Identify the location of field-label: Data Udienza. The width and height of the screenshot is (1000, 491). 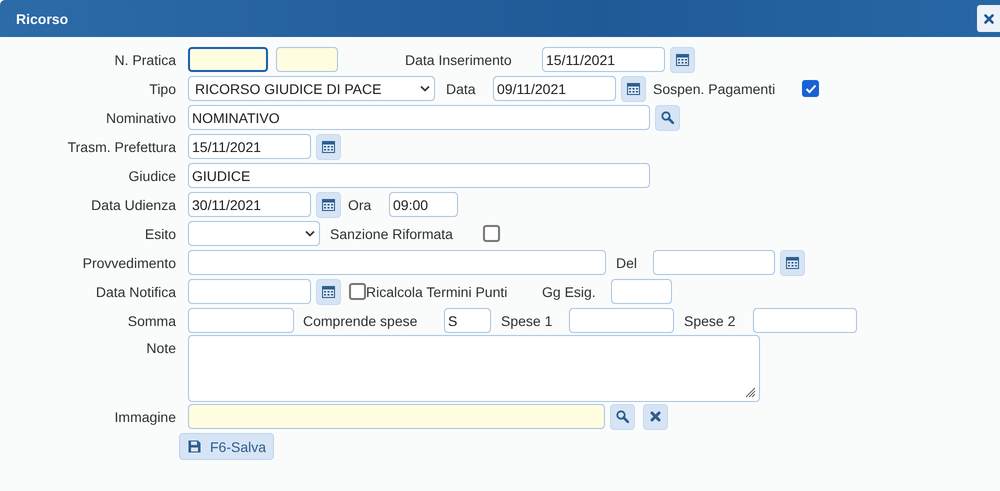
(133, 204).